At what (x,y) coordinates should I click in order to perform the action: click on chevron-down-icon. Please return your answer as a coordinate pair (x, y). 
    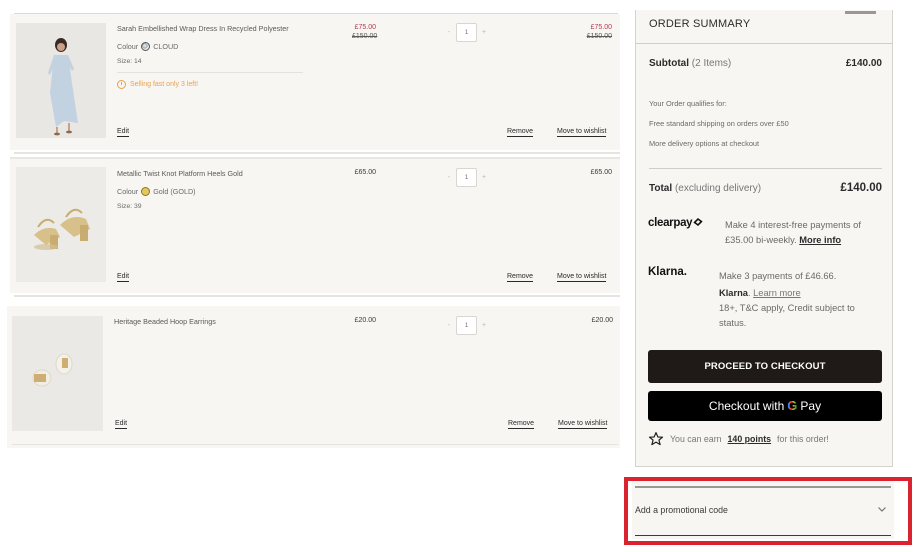
    Looking at the image, I should click on (882, 509).